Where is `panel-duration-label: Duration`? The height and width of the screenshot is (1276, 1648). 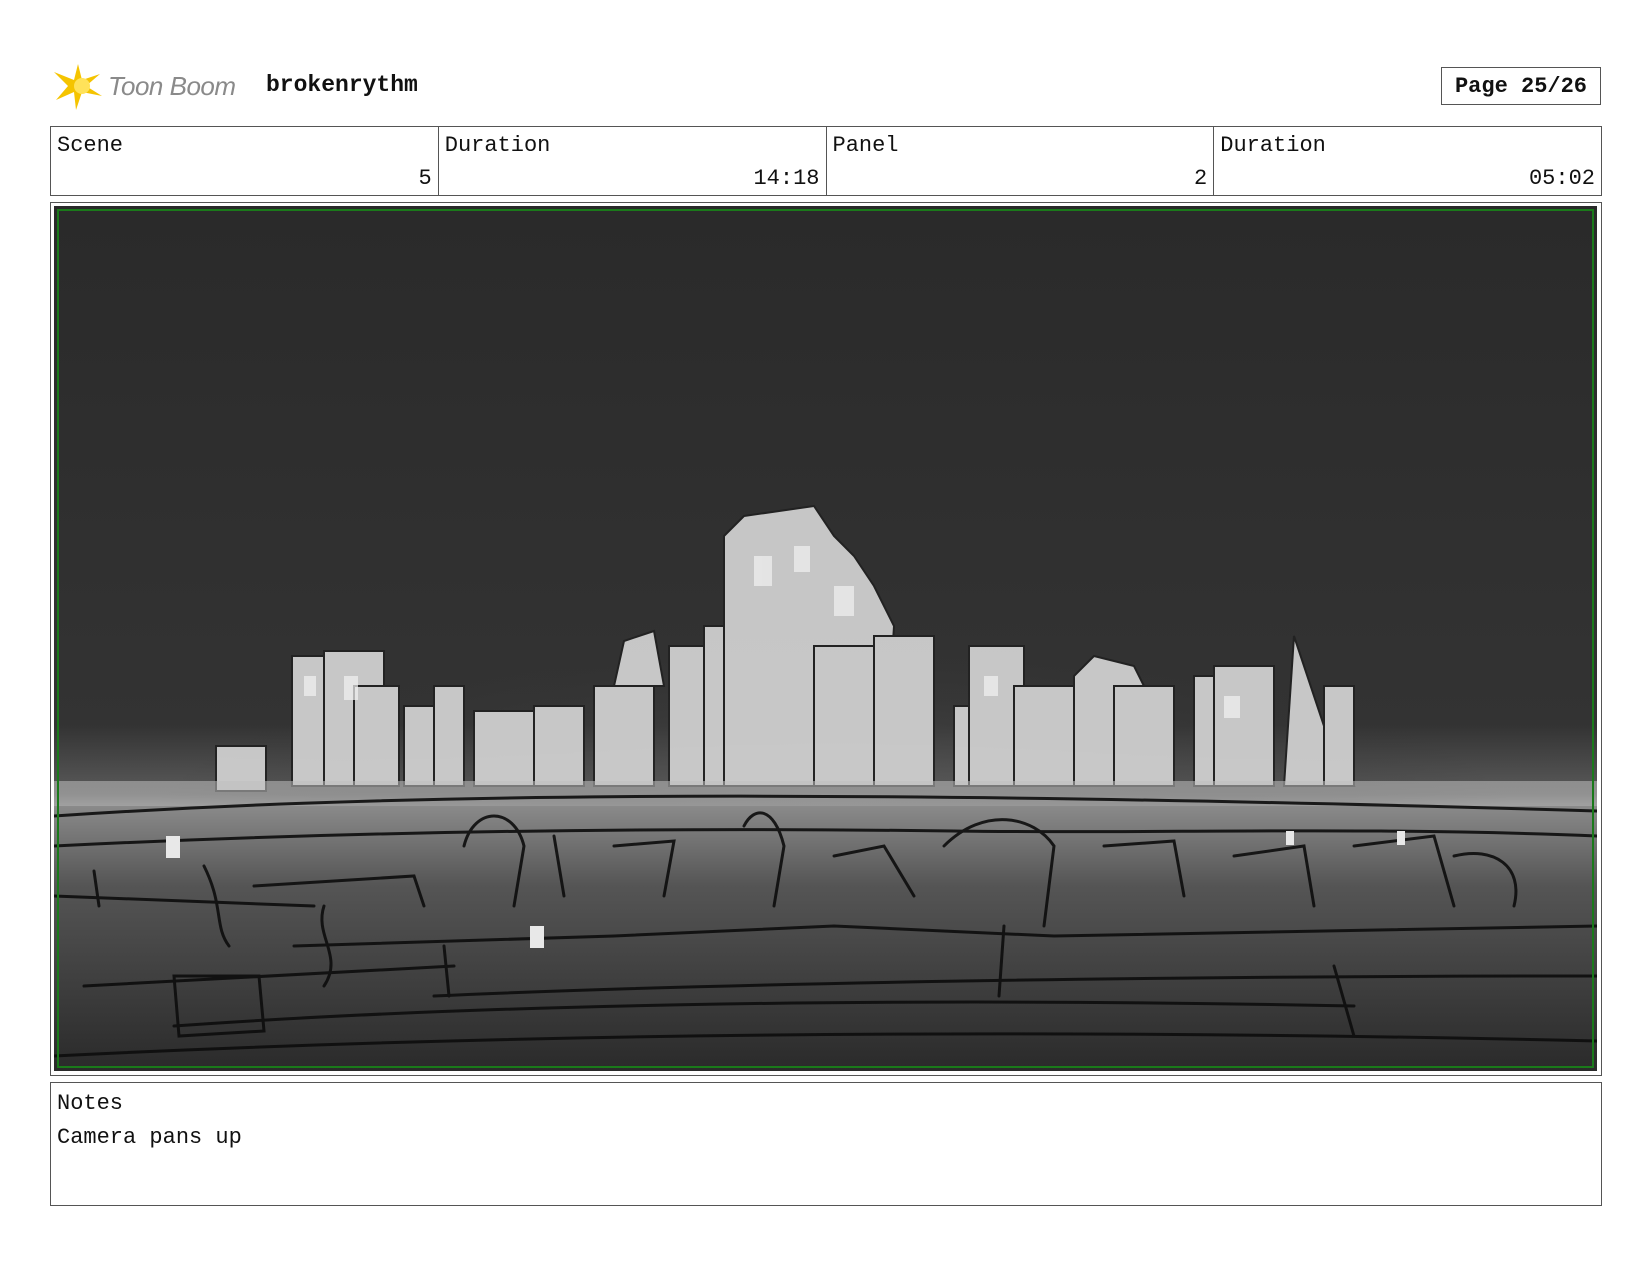 panel-duration-label: Duration is located at coordinates (1273, 145).